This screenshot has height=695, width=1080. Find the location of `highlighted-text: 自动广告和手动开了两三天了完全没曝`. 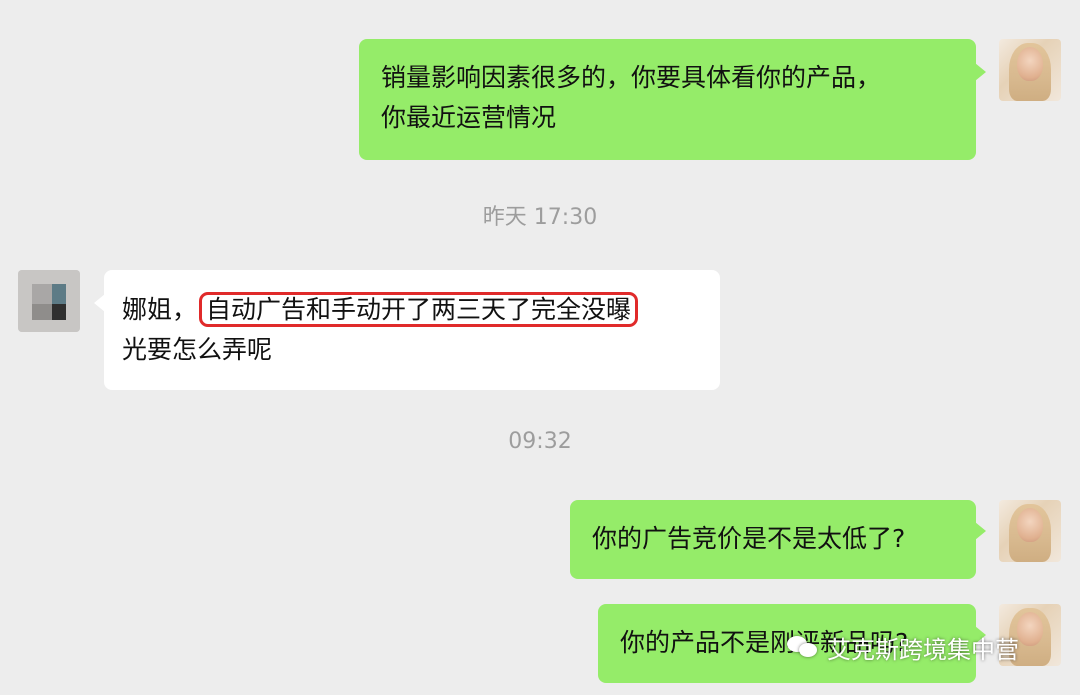

highlighted-text: 自动广告和手动开了两三天了完全没曝 is located at coordinates (419, 309).